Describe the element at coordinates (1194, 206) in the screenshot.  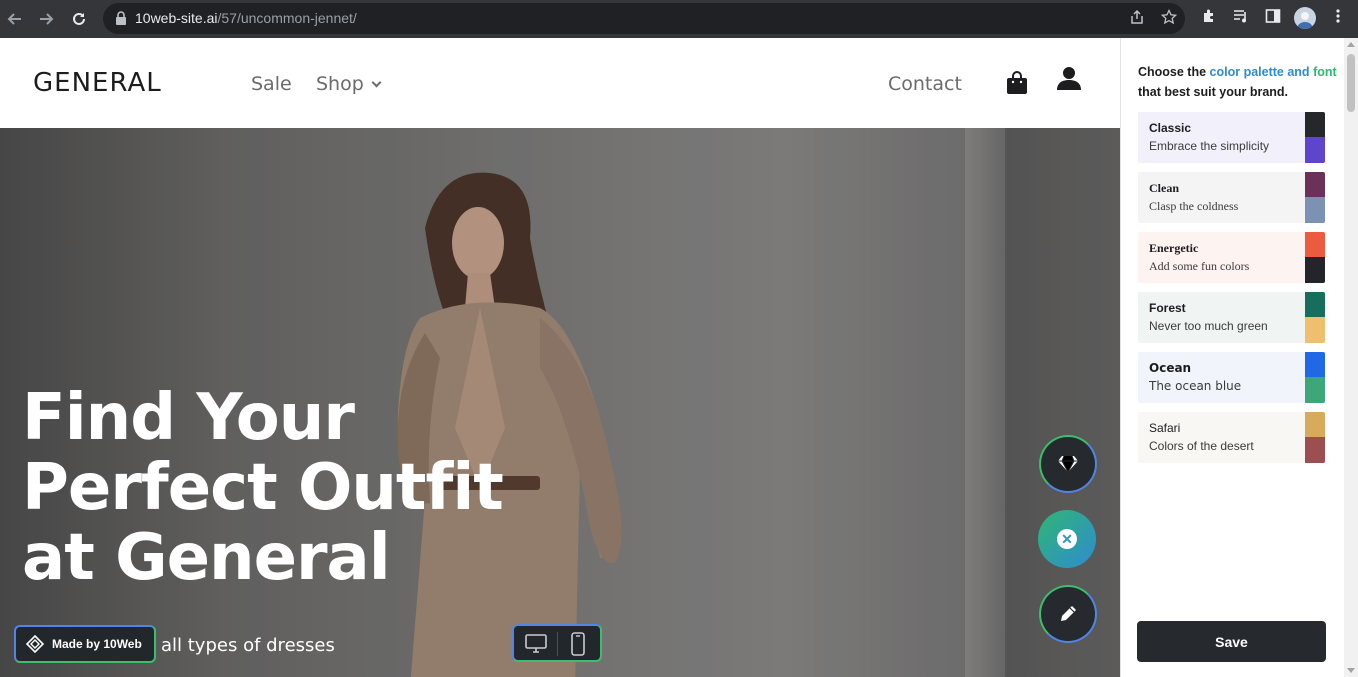
I see `palette-desc: Clasp the coldness` at that location.